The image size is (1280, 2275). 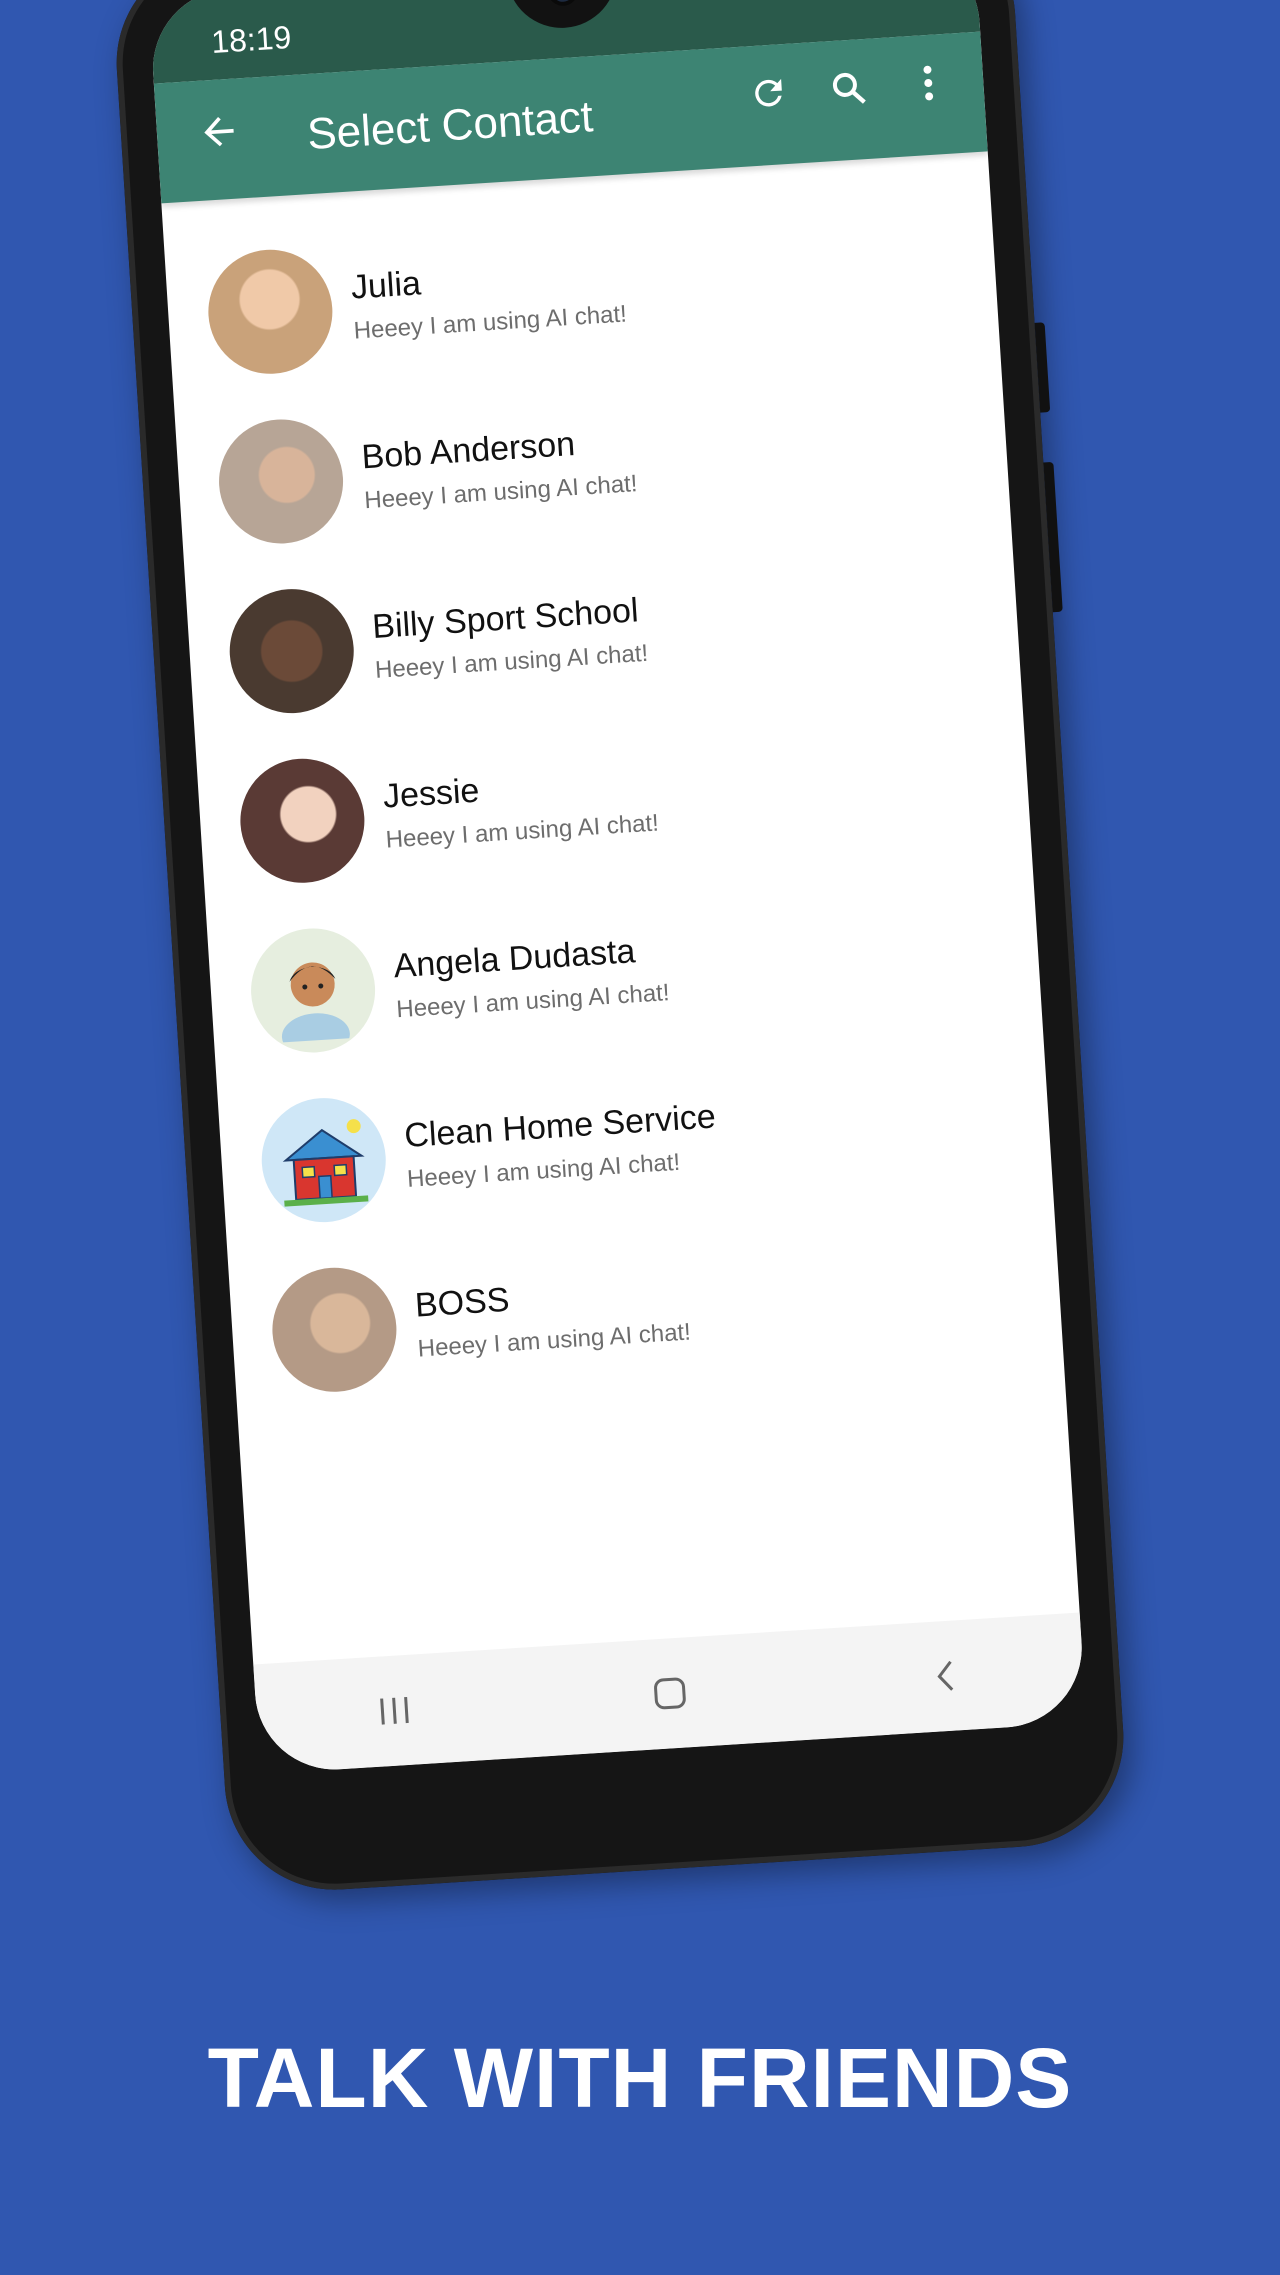 I want to click on recents-icon, so click(x=395, y=1710).